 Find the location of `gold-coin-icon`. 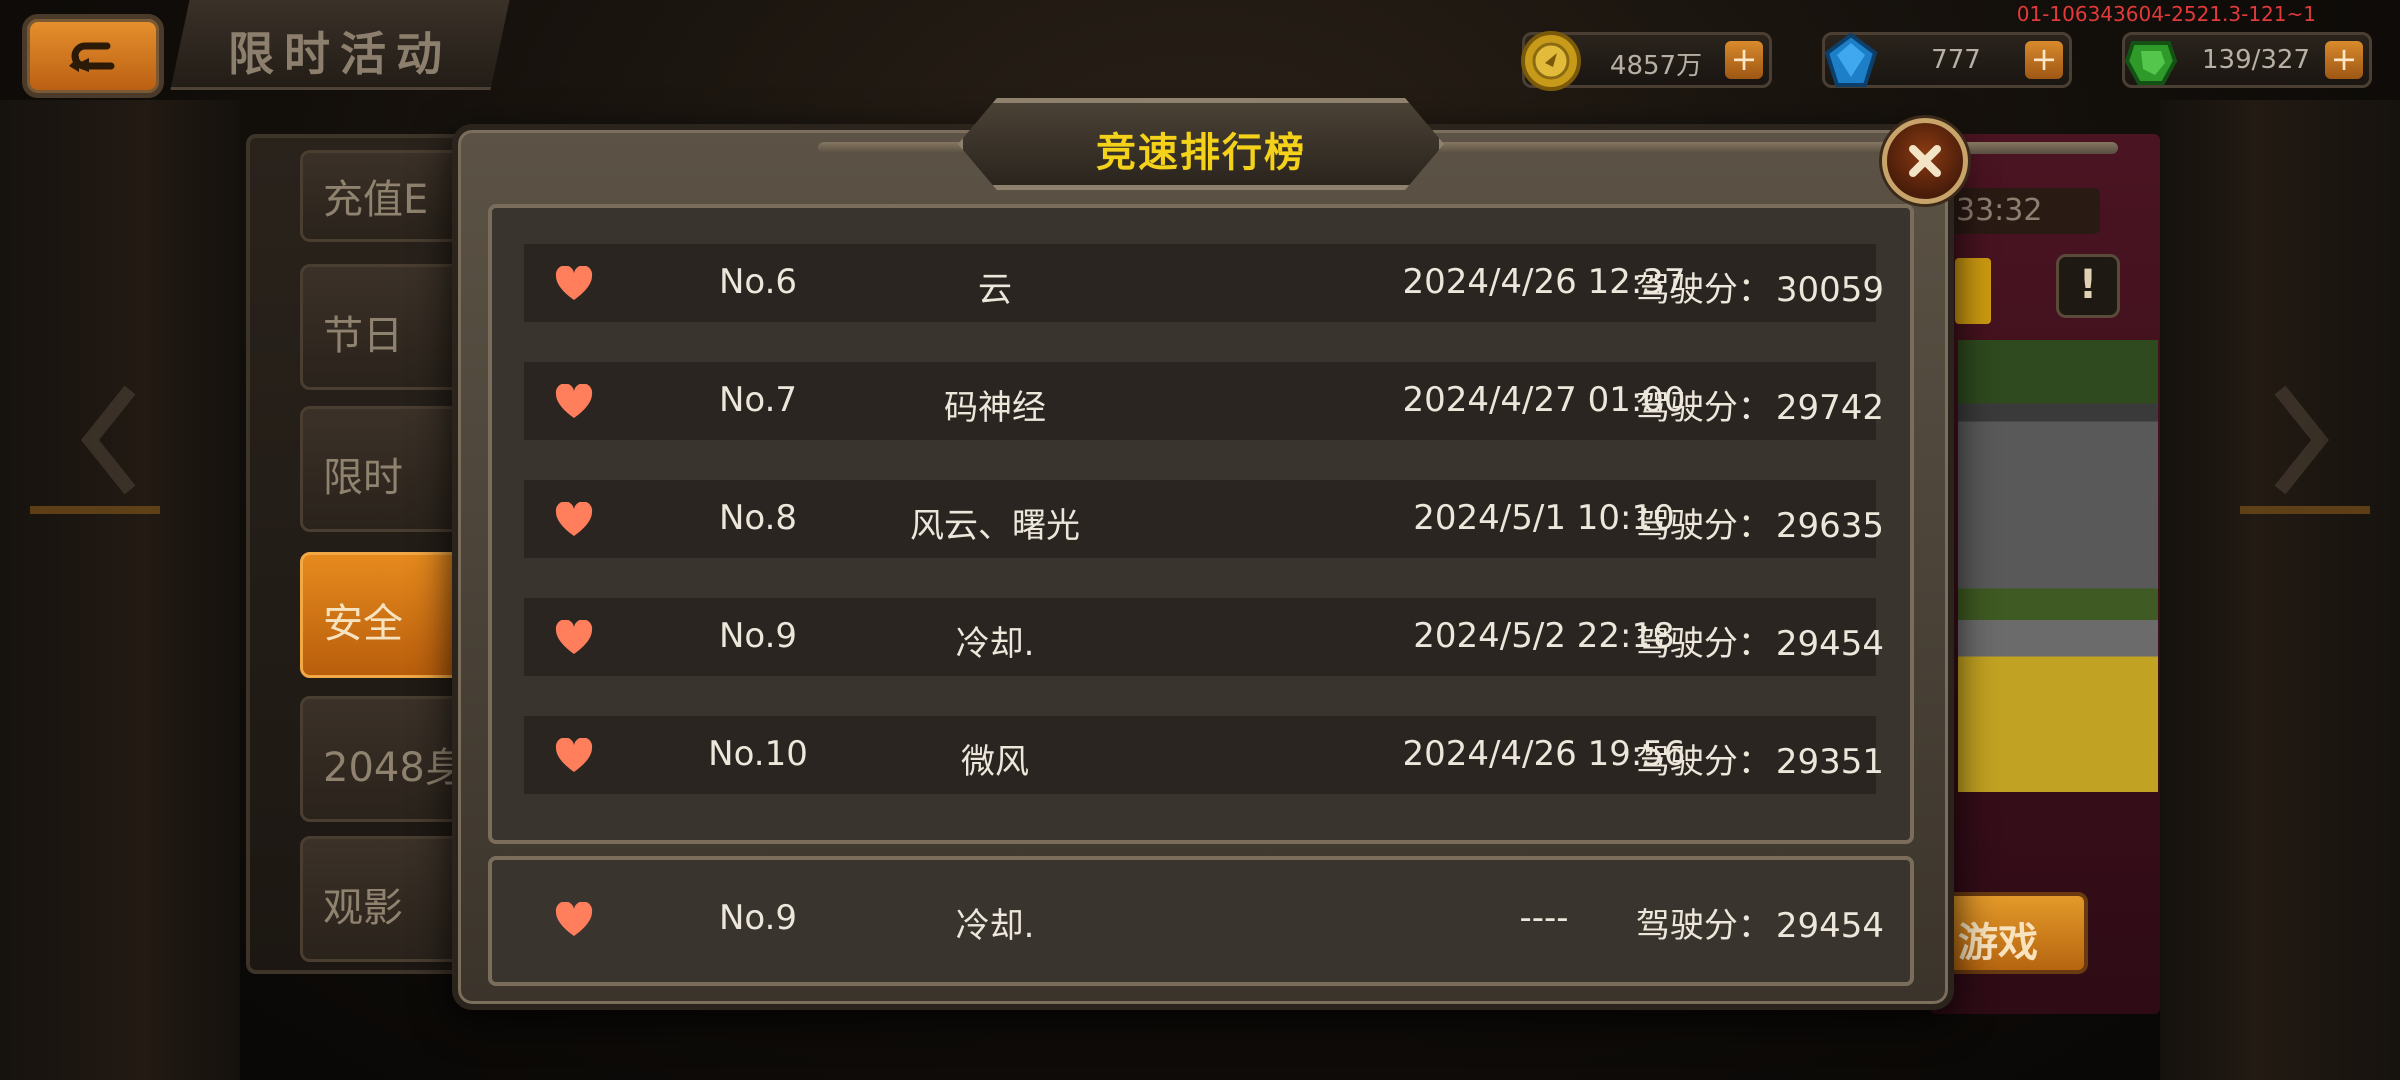

gold-coin-icon is located at coordinates (1551, 61).